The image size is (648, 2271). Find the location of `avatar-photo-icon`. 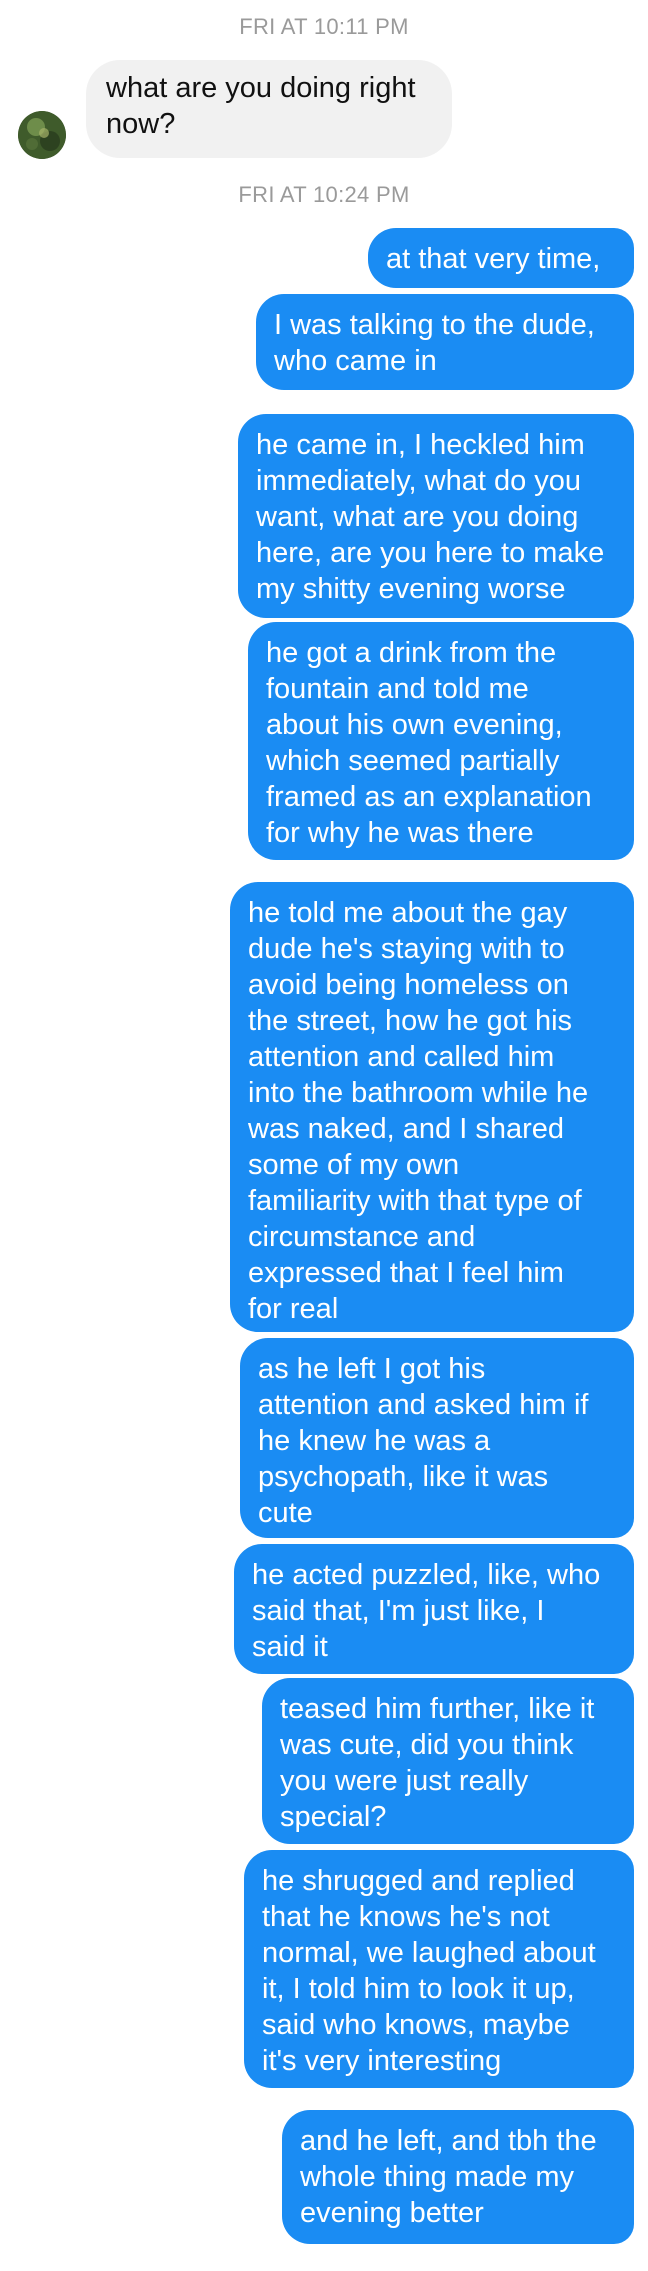

avatar-photo-icon is located at coordinates (42, 135).